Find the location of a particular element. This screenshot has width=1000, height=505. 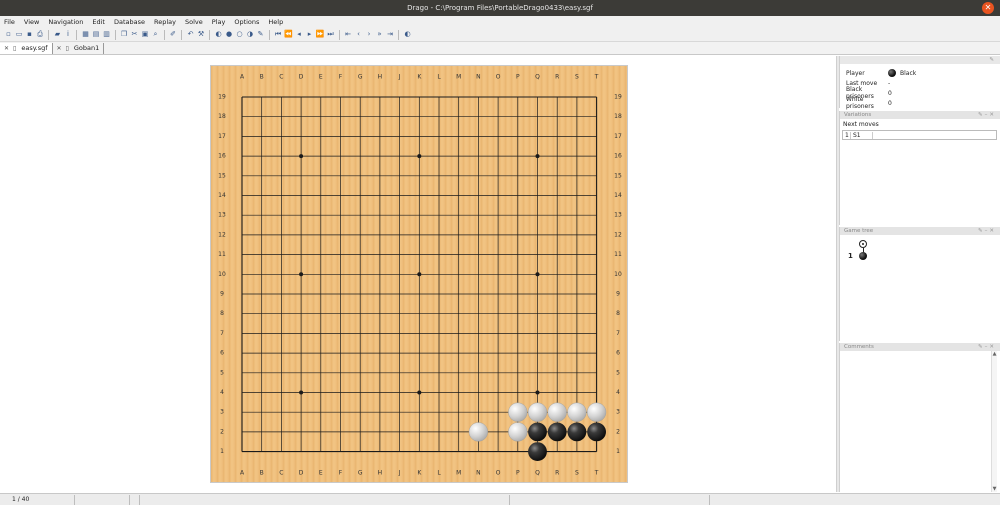

edit-icon: ✐ is located at coordinates (173, 34).